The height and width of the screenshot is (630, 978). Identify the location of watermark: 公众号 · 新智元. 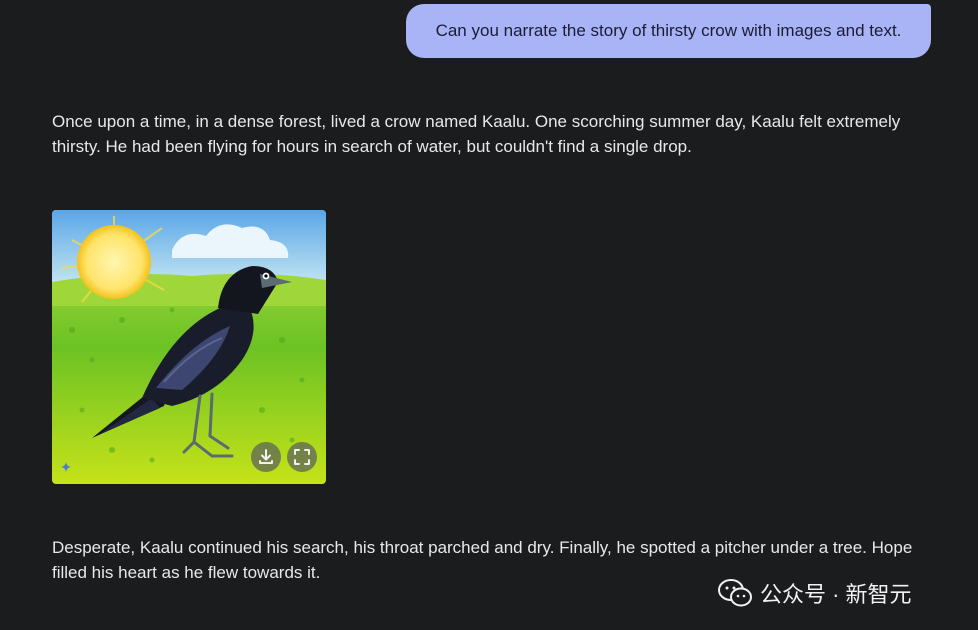
(815, 593).